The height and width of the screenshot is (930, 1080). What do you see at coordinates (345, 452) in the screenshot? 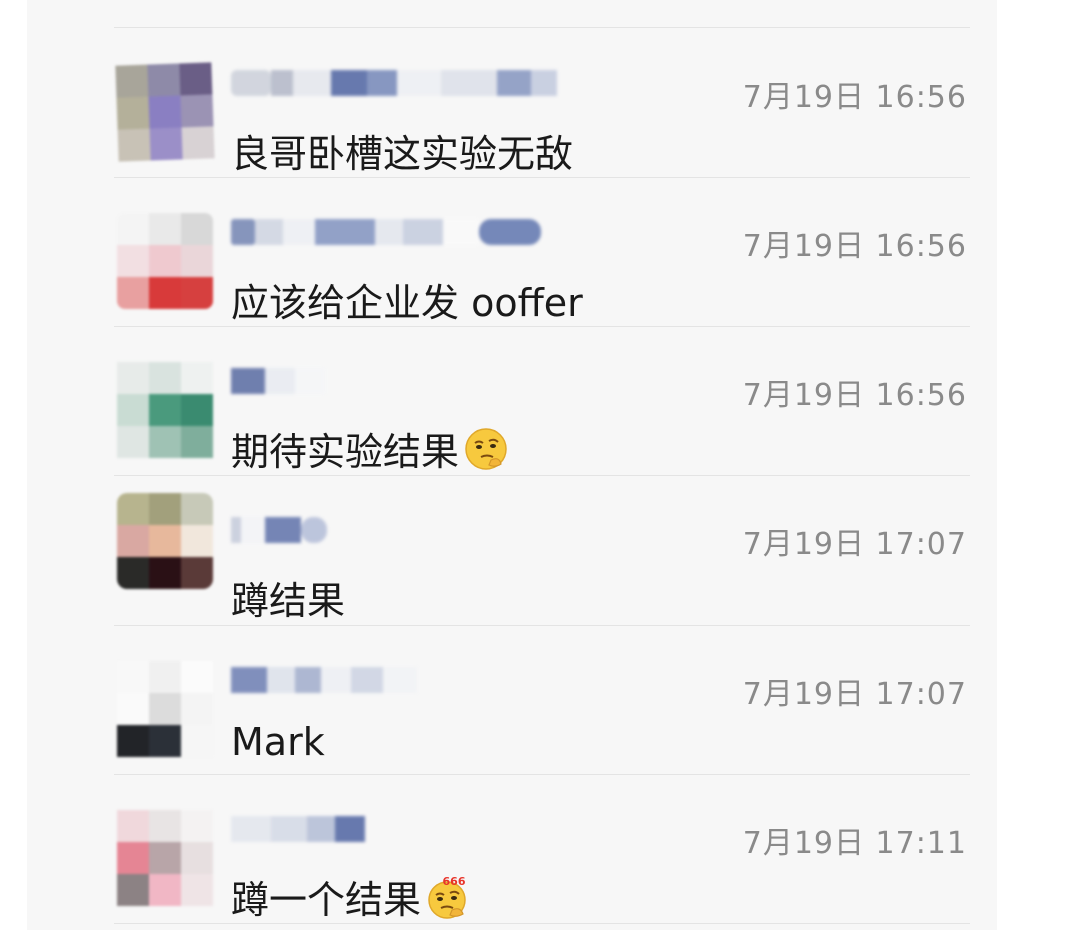
I see `comment-text-content: 期待实验结果` at bounding box center [345, 452].